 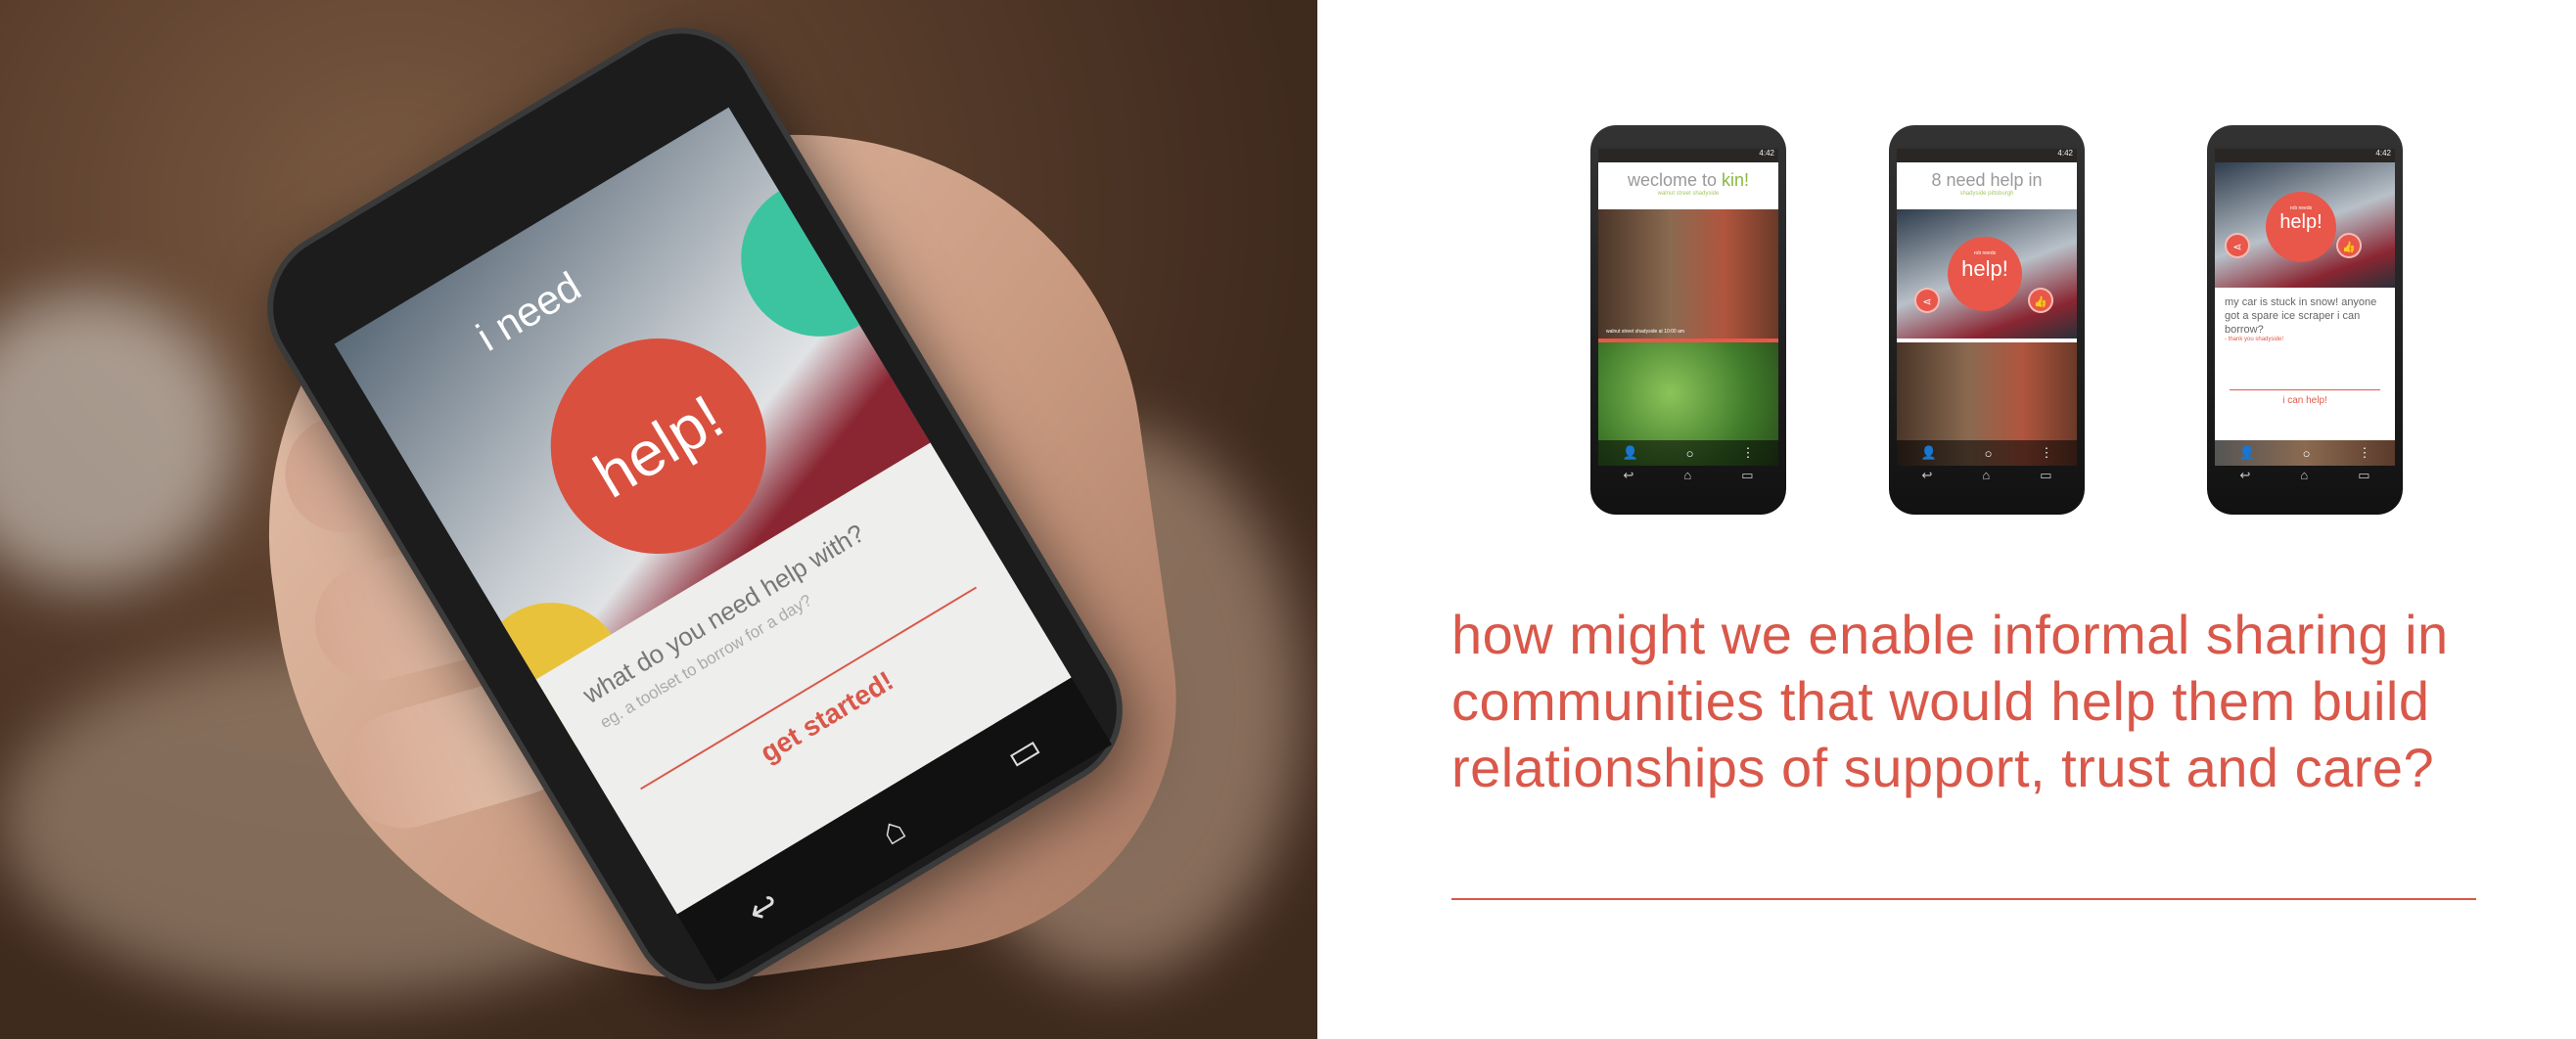 I want to click on welcome-header: weclome to kin! walnut street shadyside, so click(x=1688, y=185).